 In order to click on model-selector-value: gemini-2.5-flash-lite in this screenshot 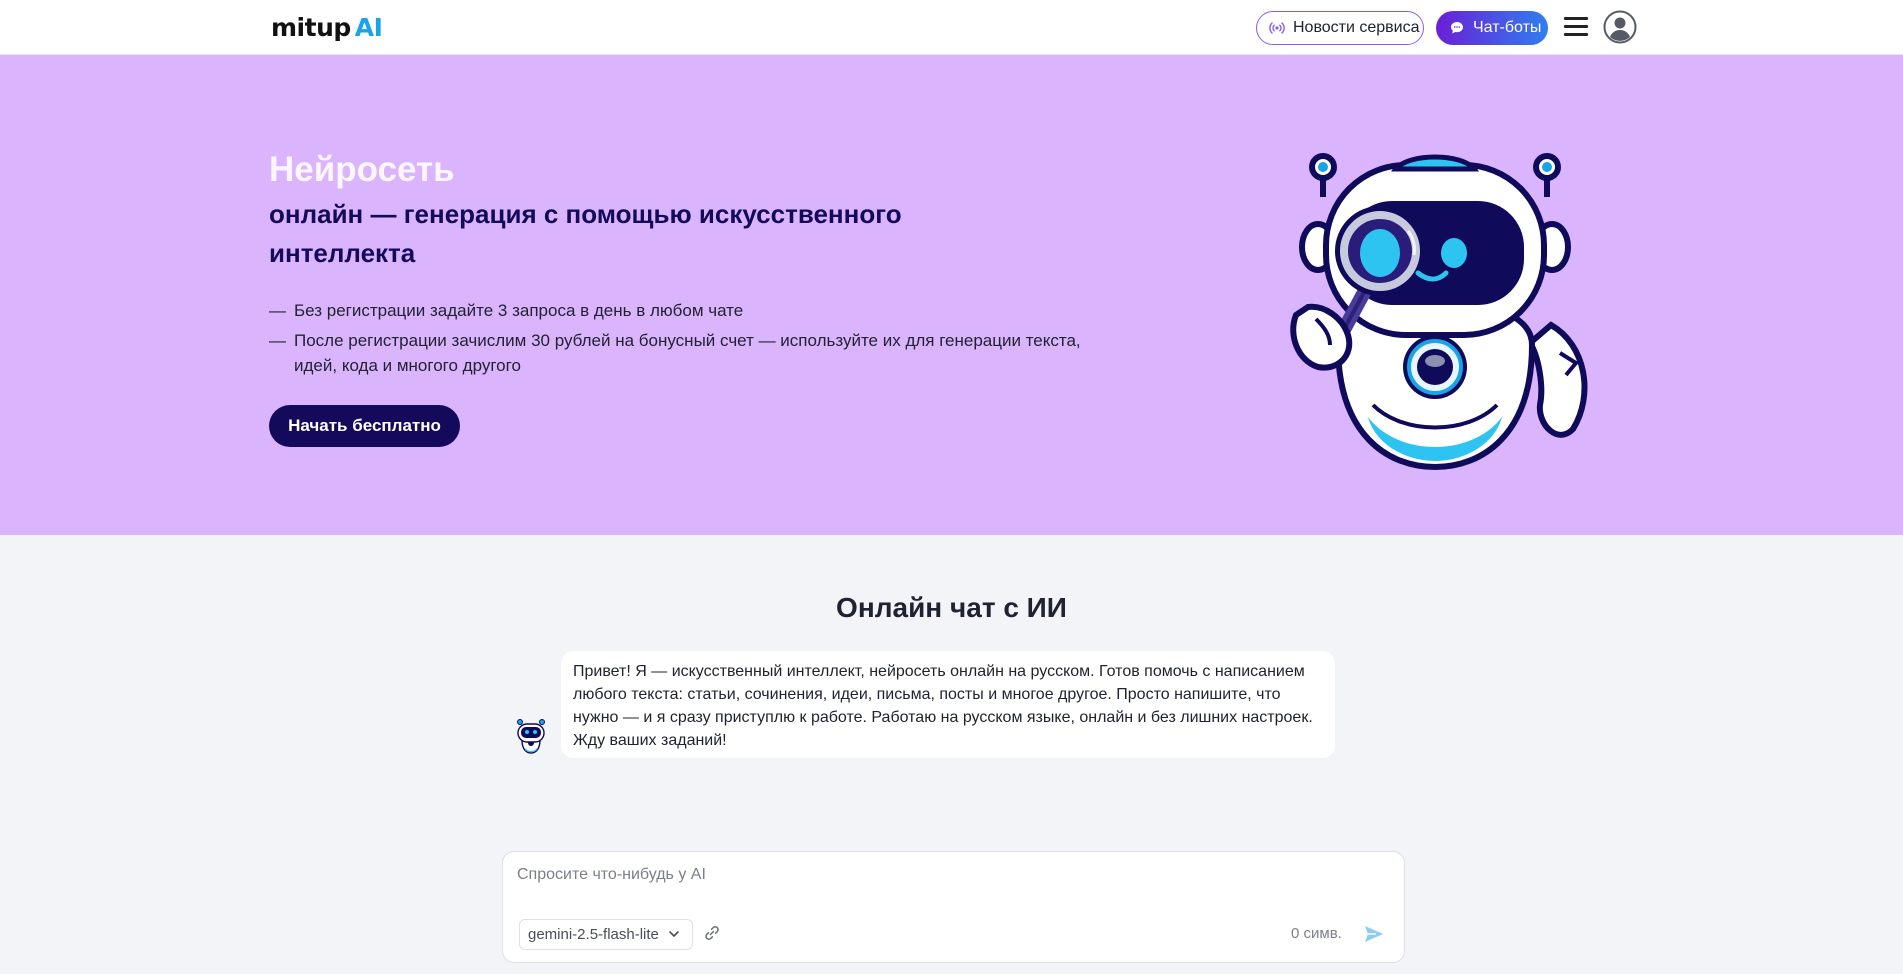, I will do `click(593, 934)`.